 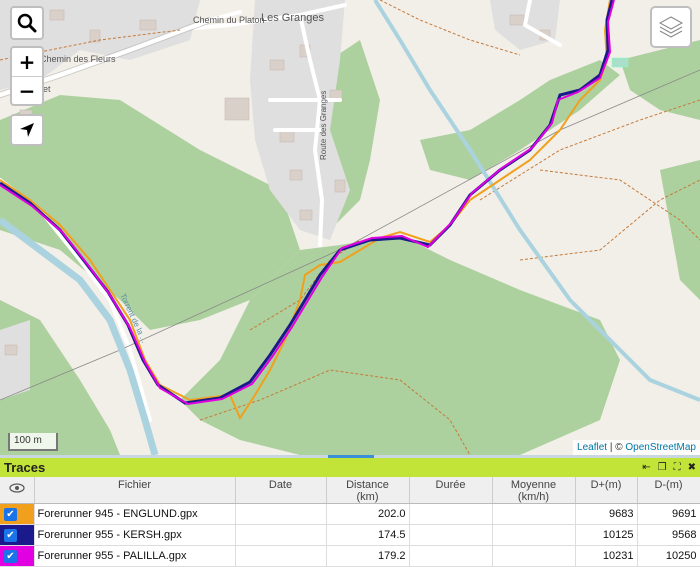 I want to click on road-label-route-granges: Route des Granges, so click(x=323, y=125).